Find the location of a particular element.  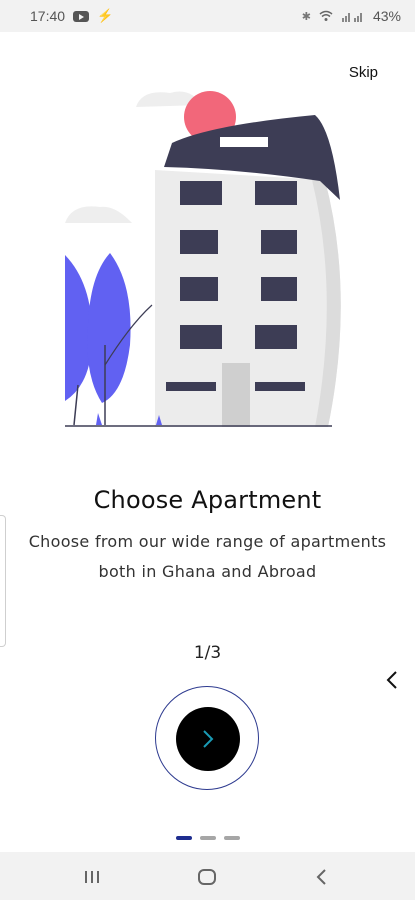

wifi-icon is located at coordinates (326, 15).